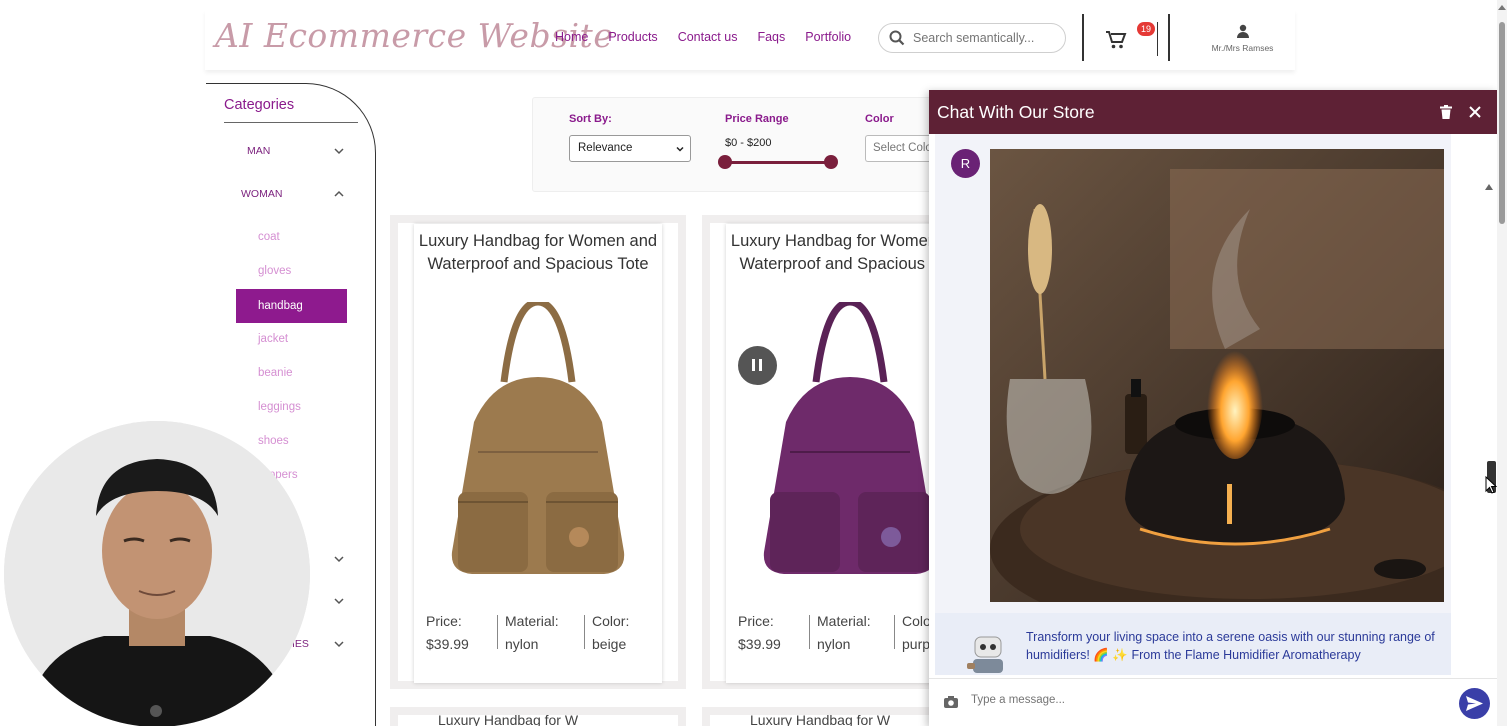  What do you see at coordinates (259, 105) in the screenshot?
I see `sidebar-title: Categories` at bounding box center [259, 105].